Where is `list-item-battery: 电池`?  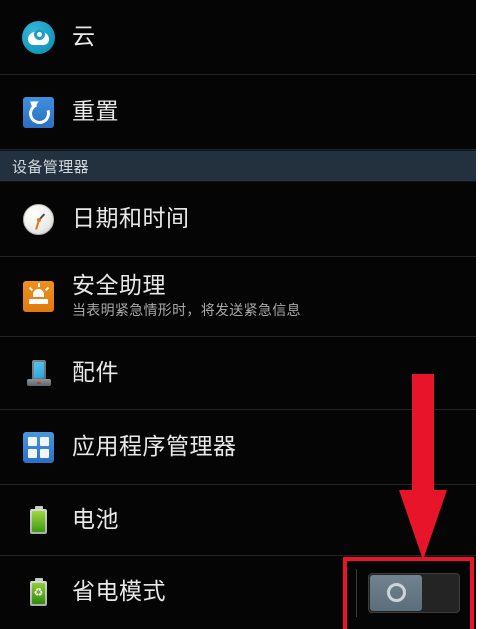 list-item-battery: 电池 is located at coordinates (238, 520).